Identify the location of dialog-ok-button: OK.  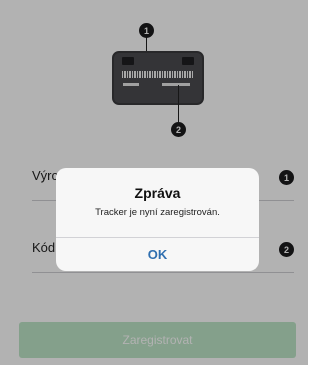
(157, 254).